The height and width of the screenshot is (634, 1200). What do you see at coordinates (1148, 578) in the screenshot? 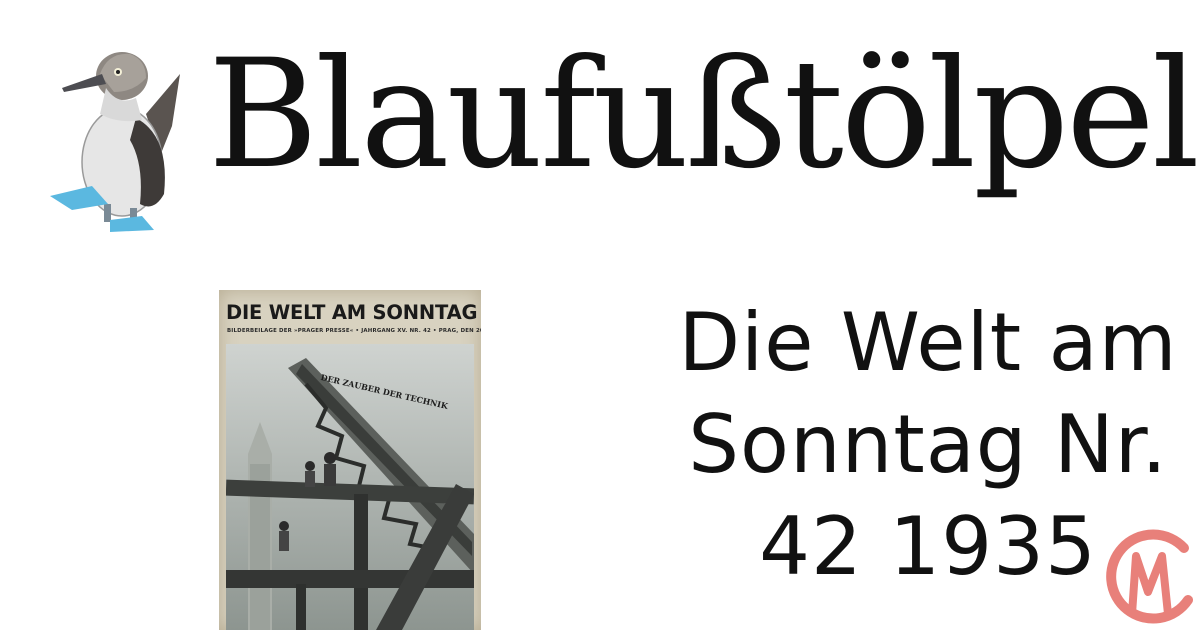
I see `cm-monogram-icon` at bounding box center [1148, 578].